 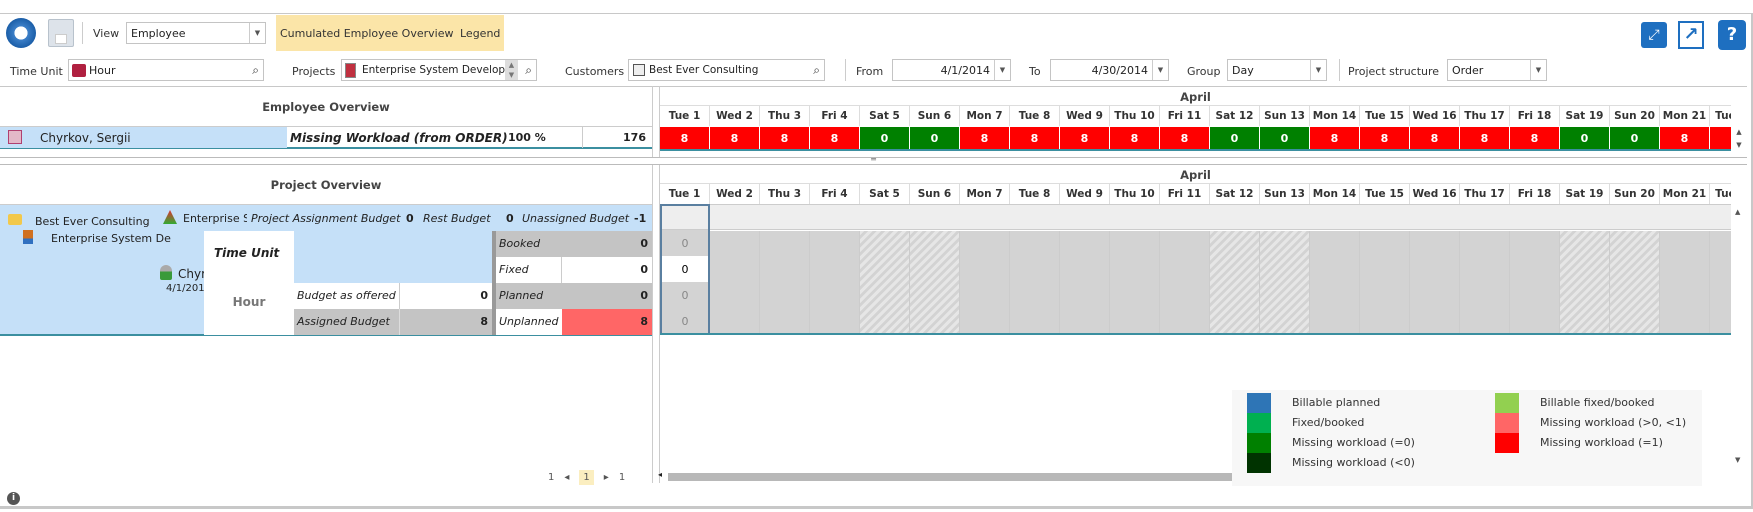 I want to click on info-icon: i, so click(x=13, y=498).